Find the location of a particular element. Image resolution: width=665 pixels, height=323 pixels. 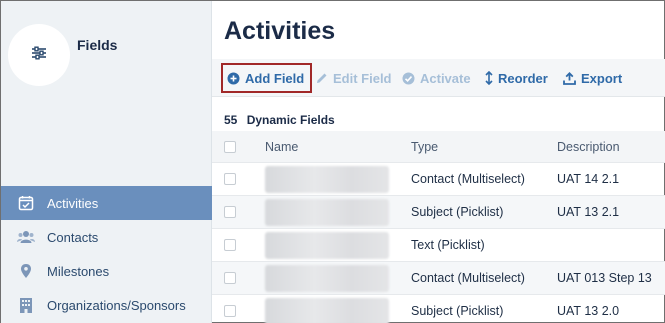

table-row: Contact (Multiselect) UAT 013 Step 13 is located at coordinates (438, 278).